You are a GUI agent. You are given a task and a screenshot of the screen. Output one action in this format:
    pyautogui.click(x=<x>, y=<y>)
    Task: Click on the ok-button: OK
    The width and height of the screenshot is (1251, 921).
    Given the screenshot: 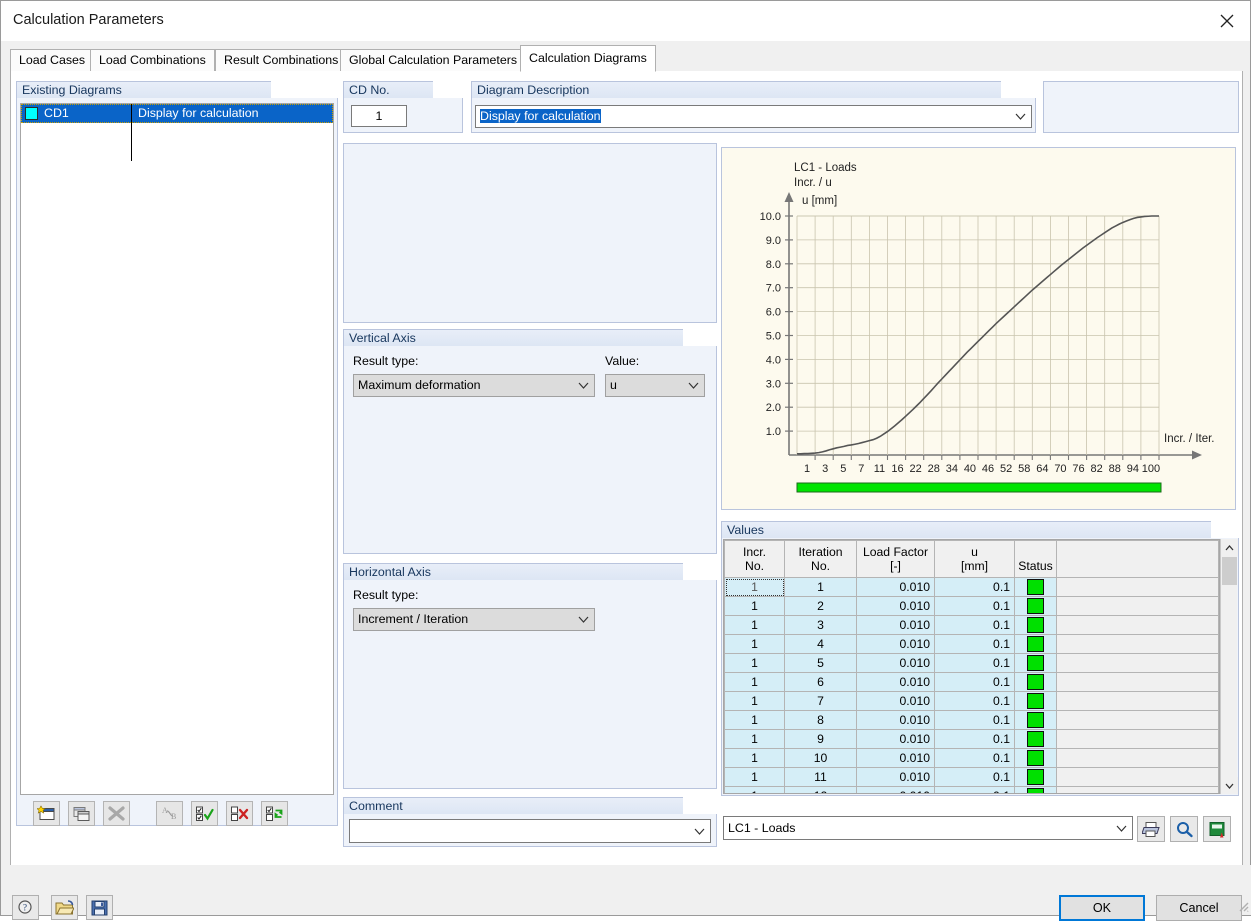 What is the action you would take?
    pyautogui.click(x=1102, y=908)
    